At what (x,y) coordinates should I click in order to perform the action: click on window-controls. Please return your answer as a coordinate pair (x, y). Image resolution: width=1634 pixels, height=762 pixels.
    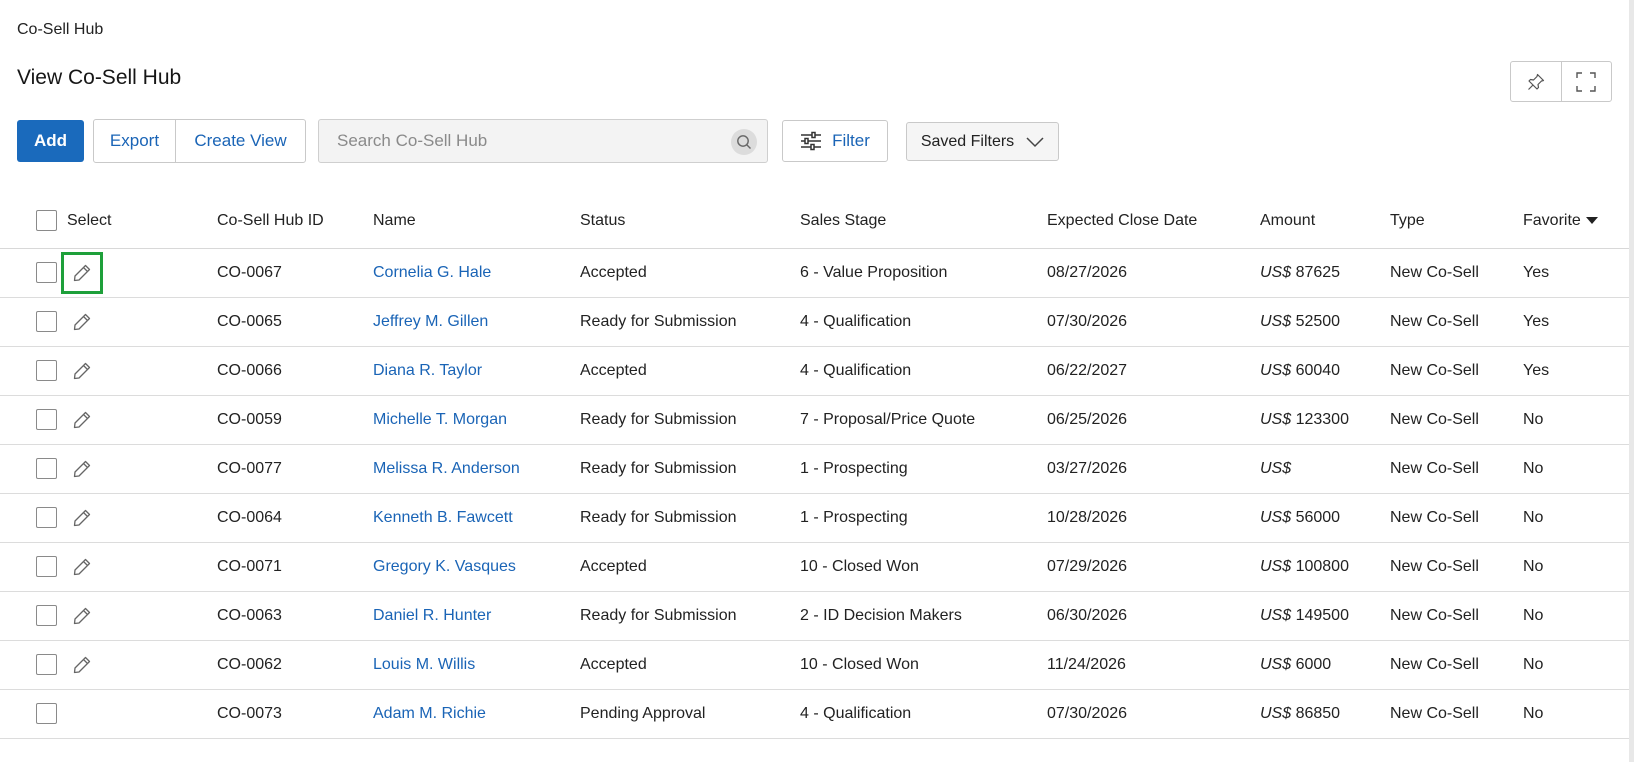
    Looking at the image, I should click on (1561, 81).